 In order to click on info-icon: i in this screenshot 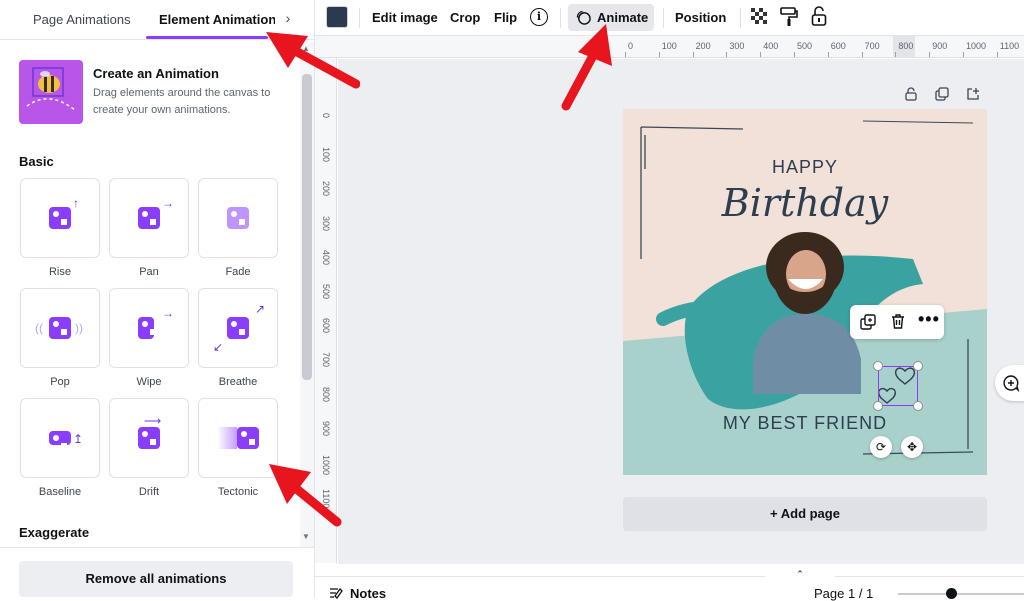, I will do `click(539, 17)`.